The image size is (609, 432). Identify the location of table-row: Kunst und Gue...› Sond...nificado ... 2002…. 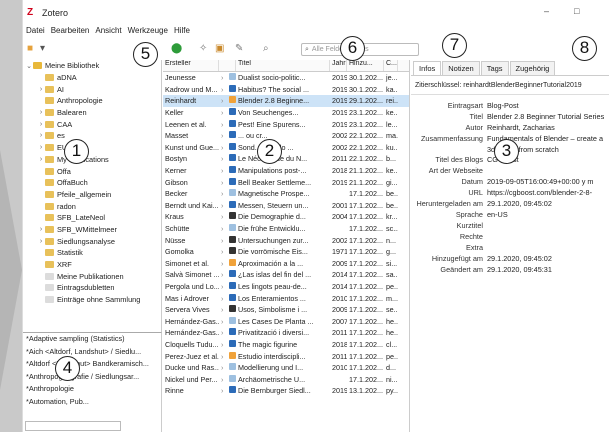
(286, 148).